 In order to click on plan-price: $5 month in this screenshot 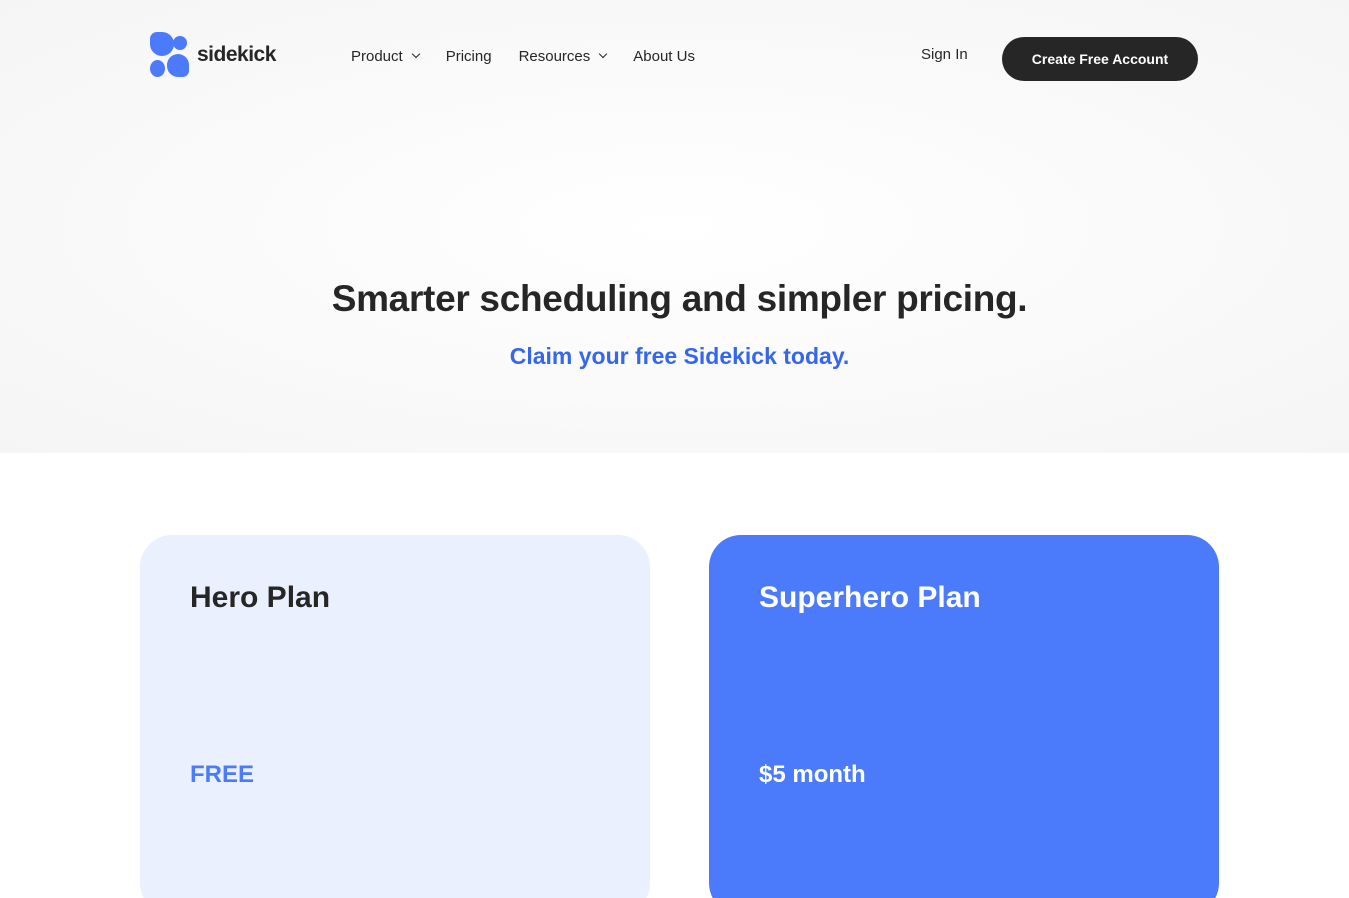, I will do `click(812, 774)`.